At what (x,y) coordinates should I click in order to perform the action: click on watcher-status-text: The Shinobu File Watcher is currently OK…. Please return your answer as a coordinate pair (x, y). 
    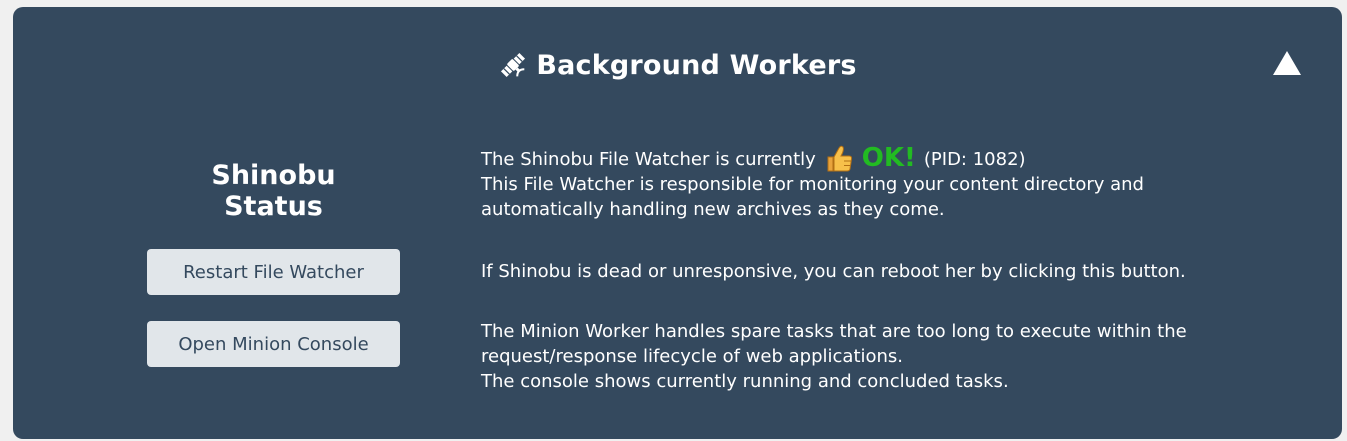
    Looking at the image, I should click on (812, 183).